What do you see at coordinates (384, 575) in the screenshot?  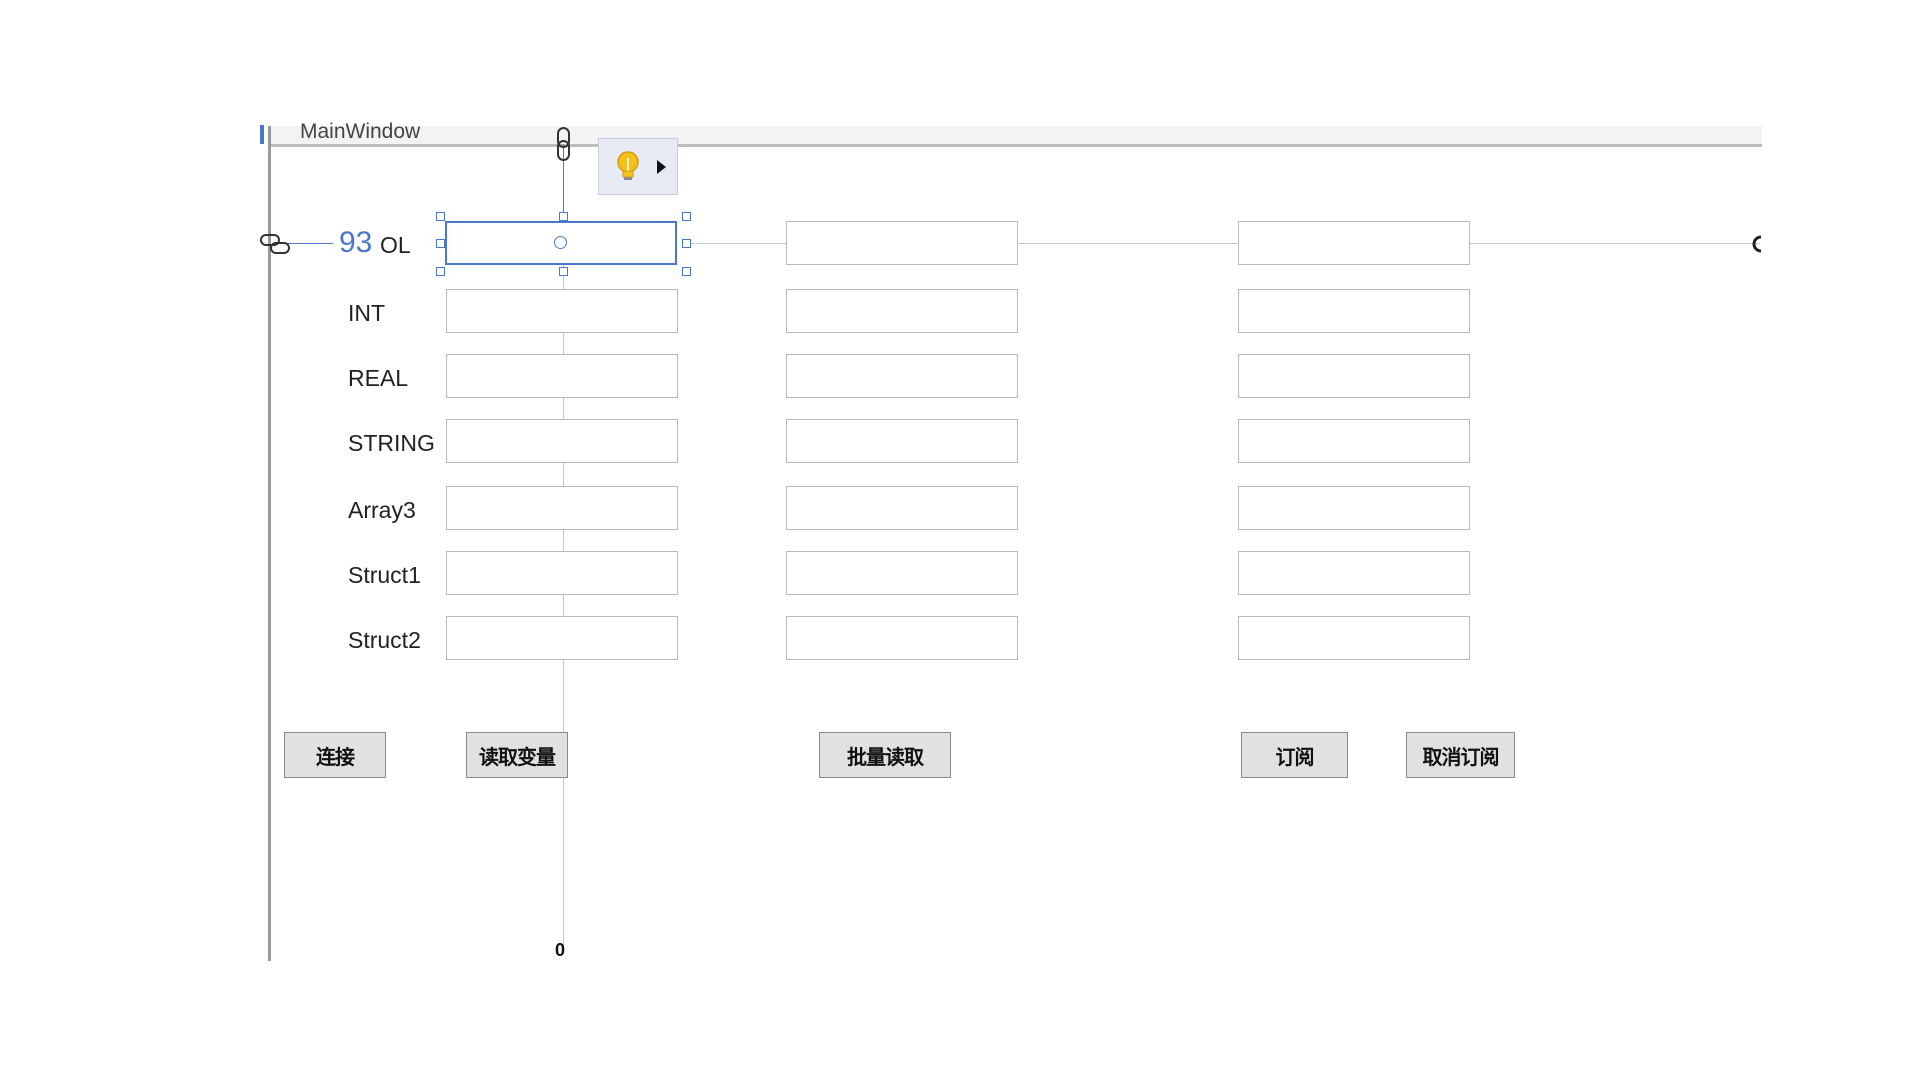 I see `row-label-struct1: Struct1` at bounding box center [384, 575].